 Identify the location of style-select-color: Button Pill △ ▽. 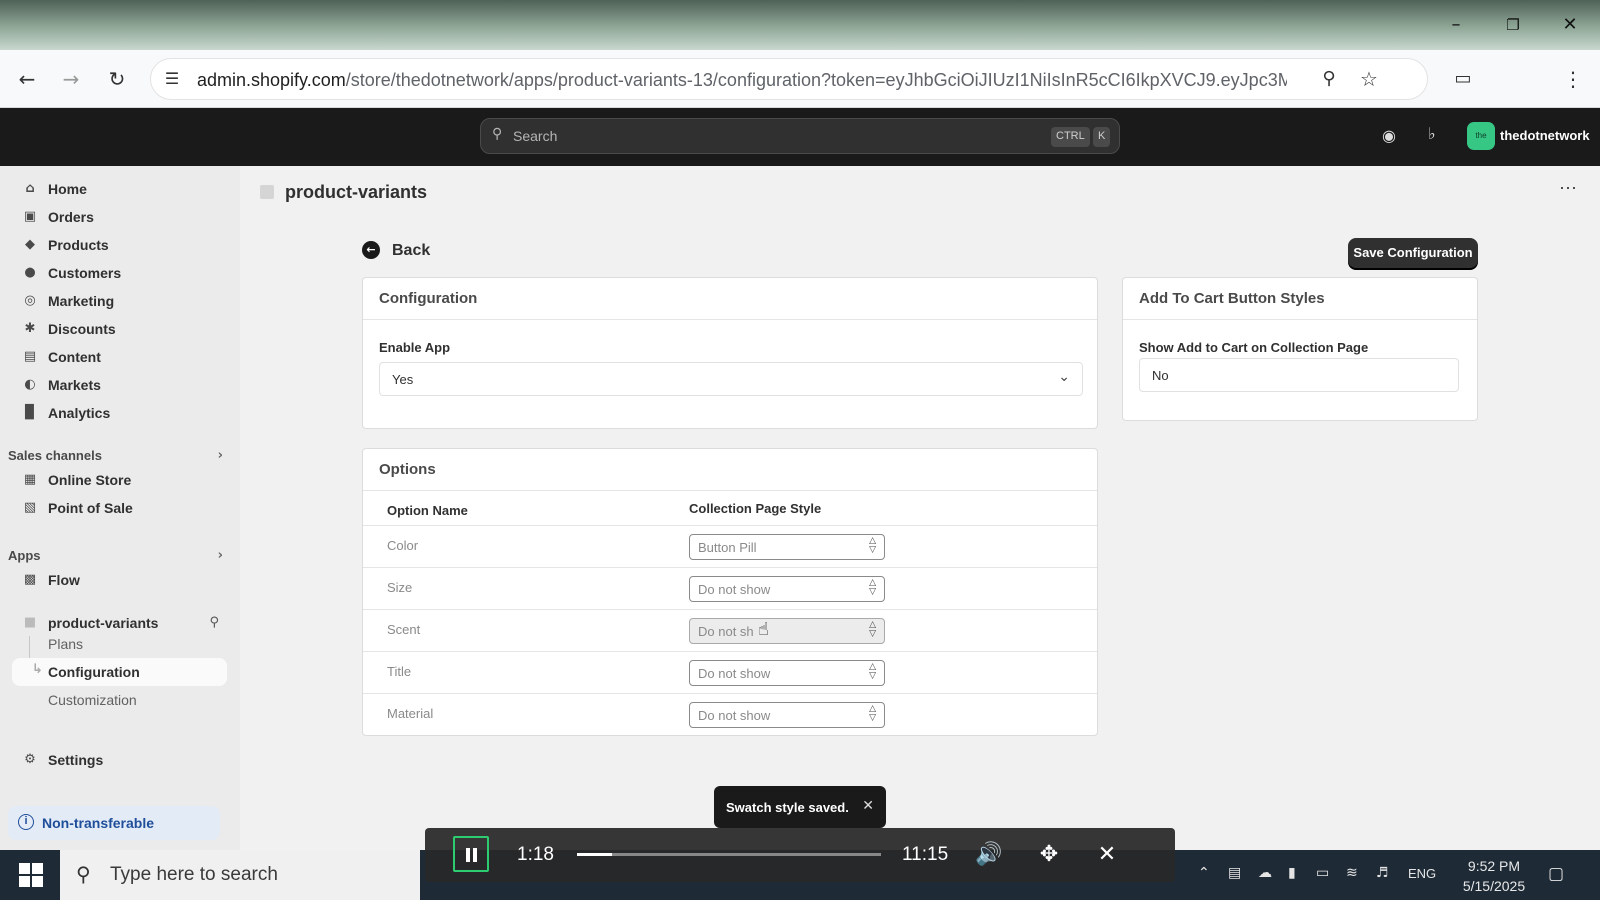
(787, 547).